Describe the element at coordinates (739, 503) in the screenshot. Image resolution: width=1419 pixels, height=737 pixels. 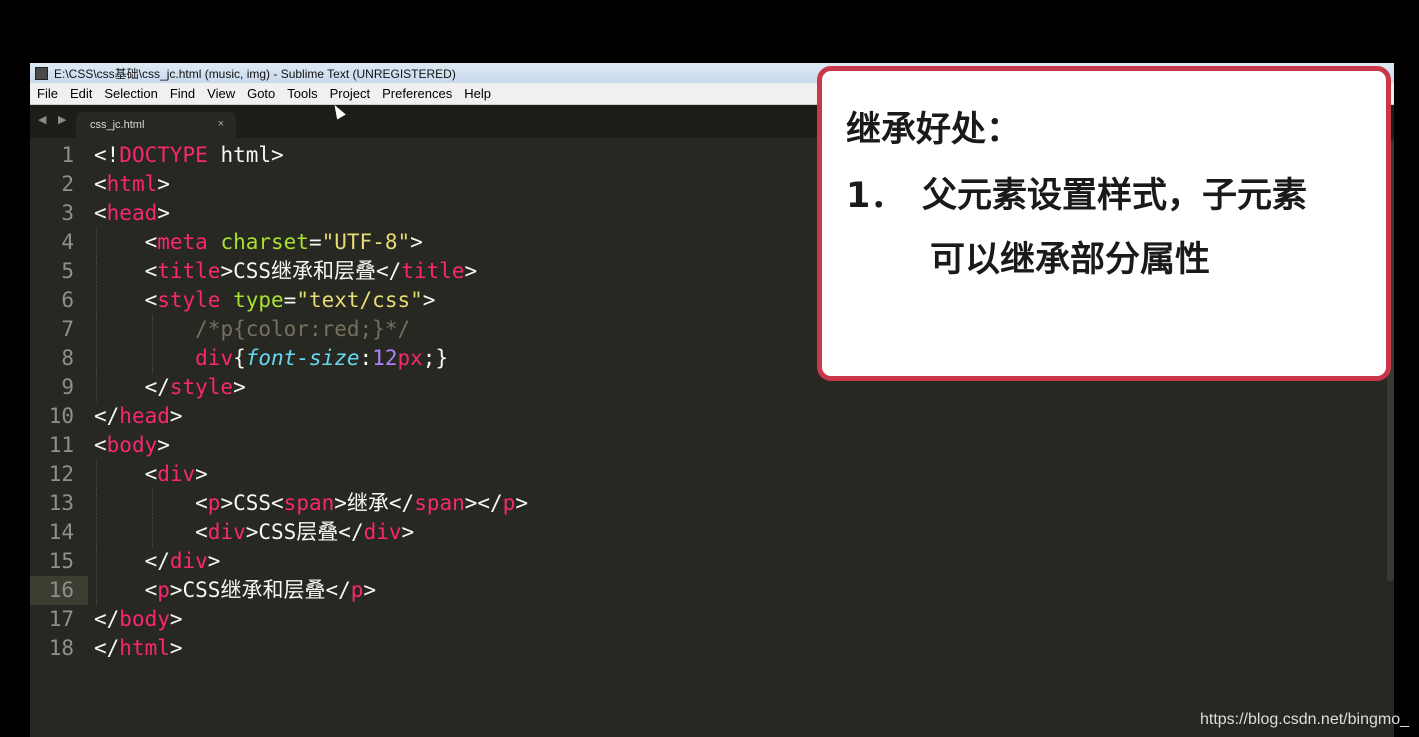
I see `code-line: <p>CSS<span>继承</span></p>` at that location.